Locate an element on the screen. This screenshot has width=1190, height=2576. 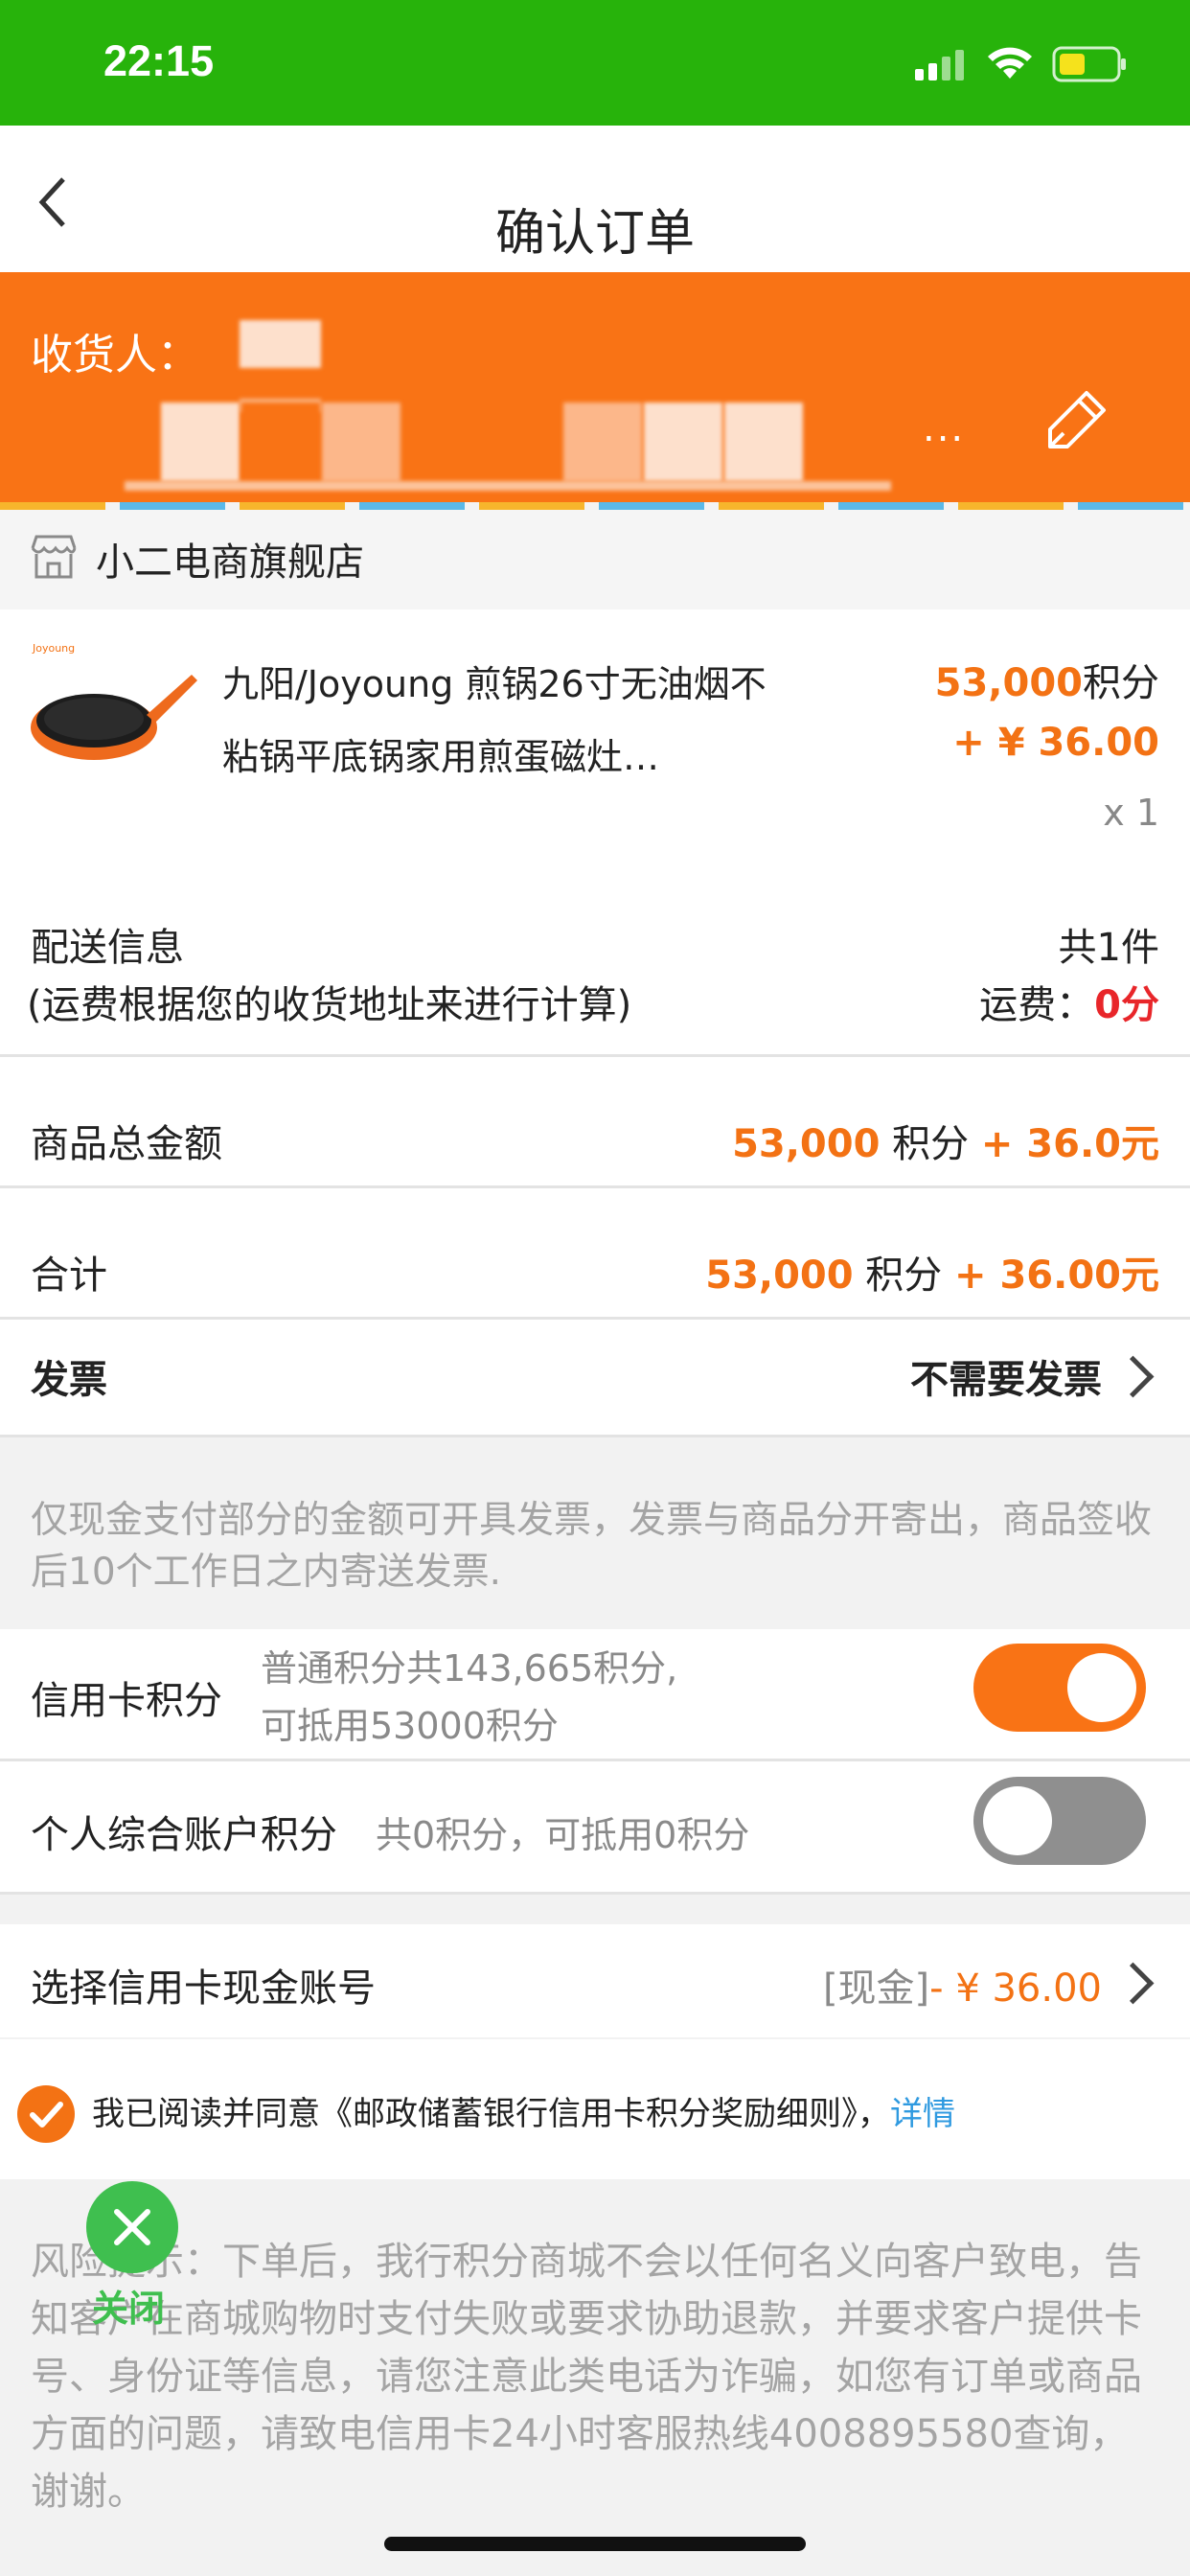
subtotal-label: 商品总金额 is located at coordinates (127, 1144).